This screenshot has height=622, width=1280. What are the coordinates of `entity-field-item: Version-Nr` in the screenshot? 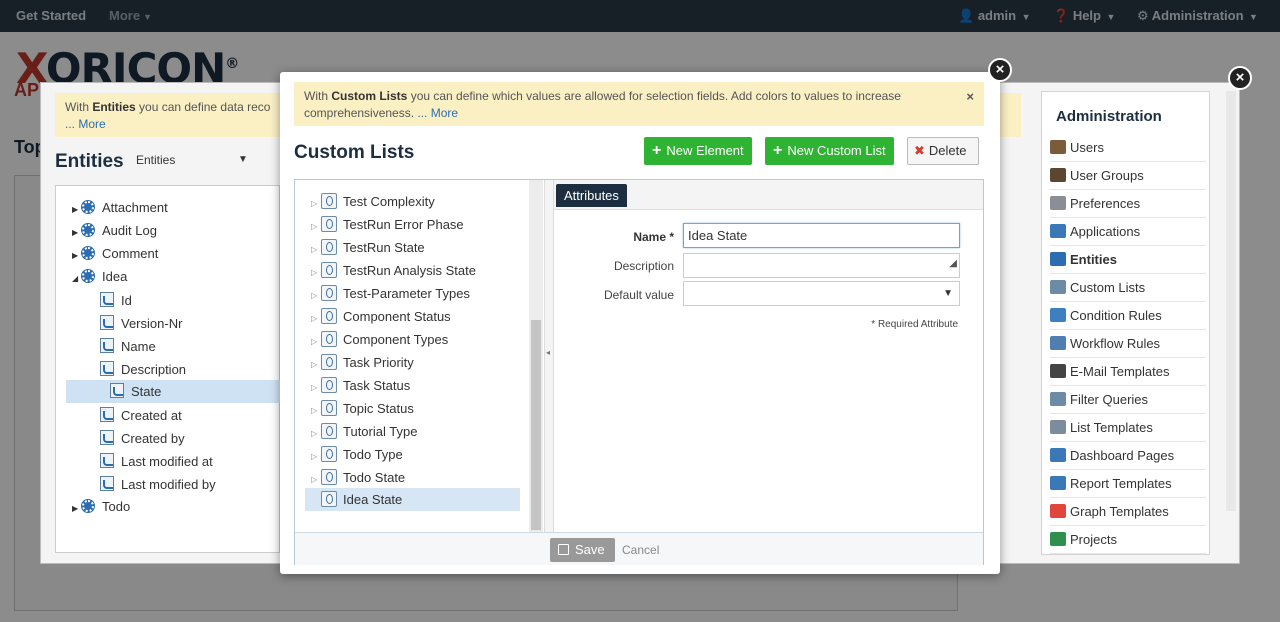 It's located at (141, 323).